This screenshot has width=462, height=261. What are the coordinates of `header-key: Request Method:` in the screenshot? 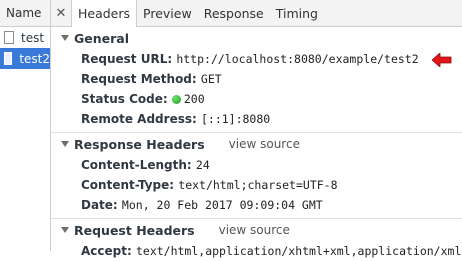 It's located at (141, 79).